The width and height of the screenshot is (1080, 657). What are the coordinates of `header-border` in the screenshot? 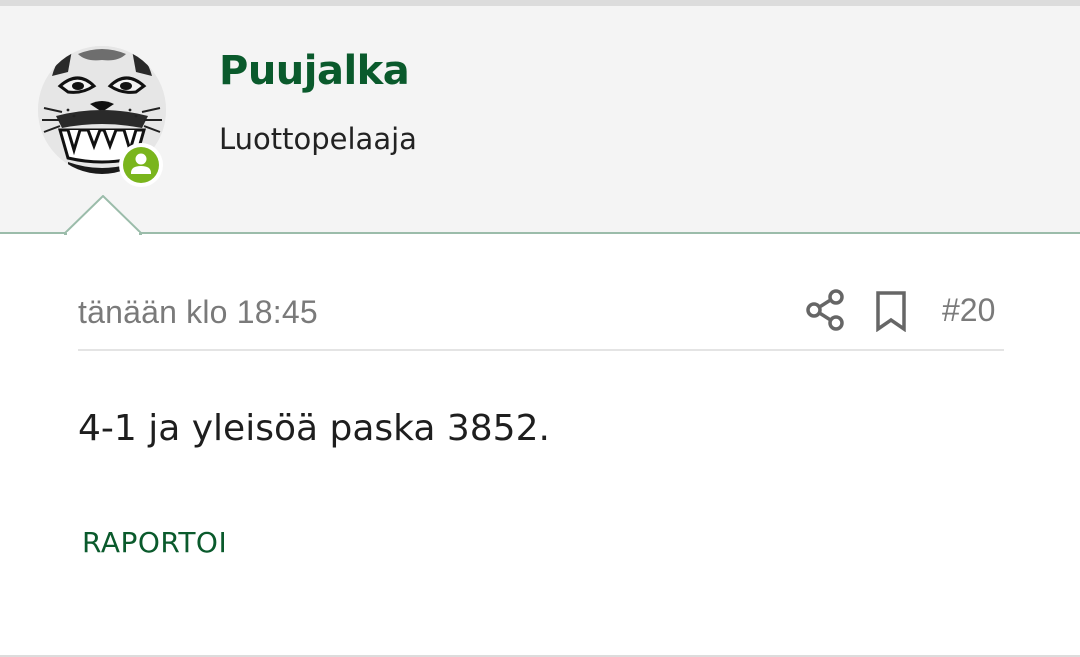 It's located at (540, 233).